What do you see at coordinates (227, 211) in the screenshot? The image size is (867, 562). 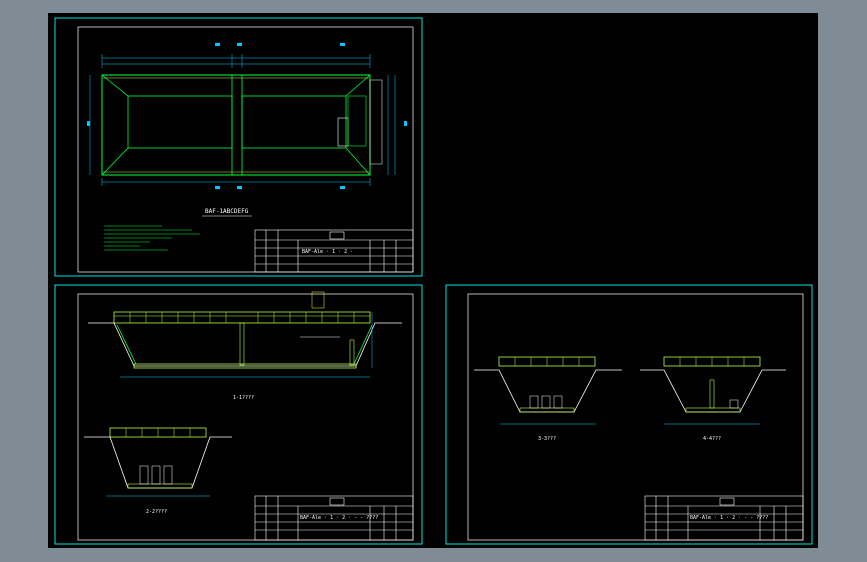 I see `plan-drawing-title: BAF-1ABCDEFG` at bounding box center [227, 211].